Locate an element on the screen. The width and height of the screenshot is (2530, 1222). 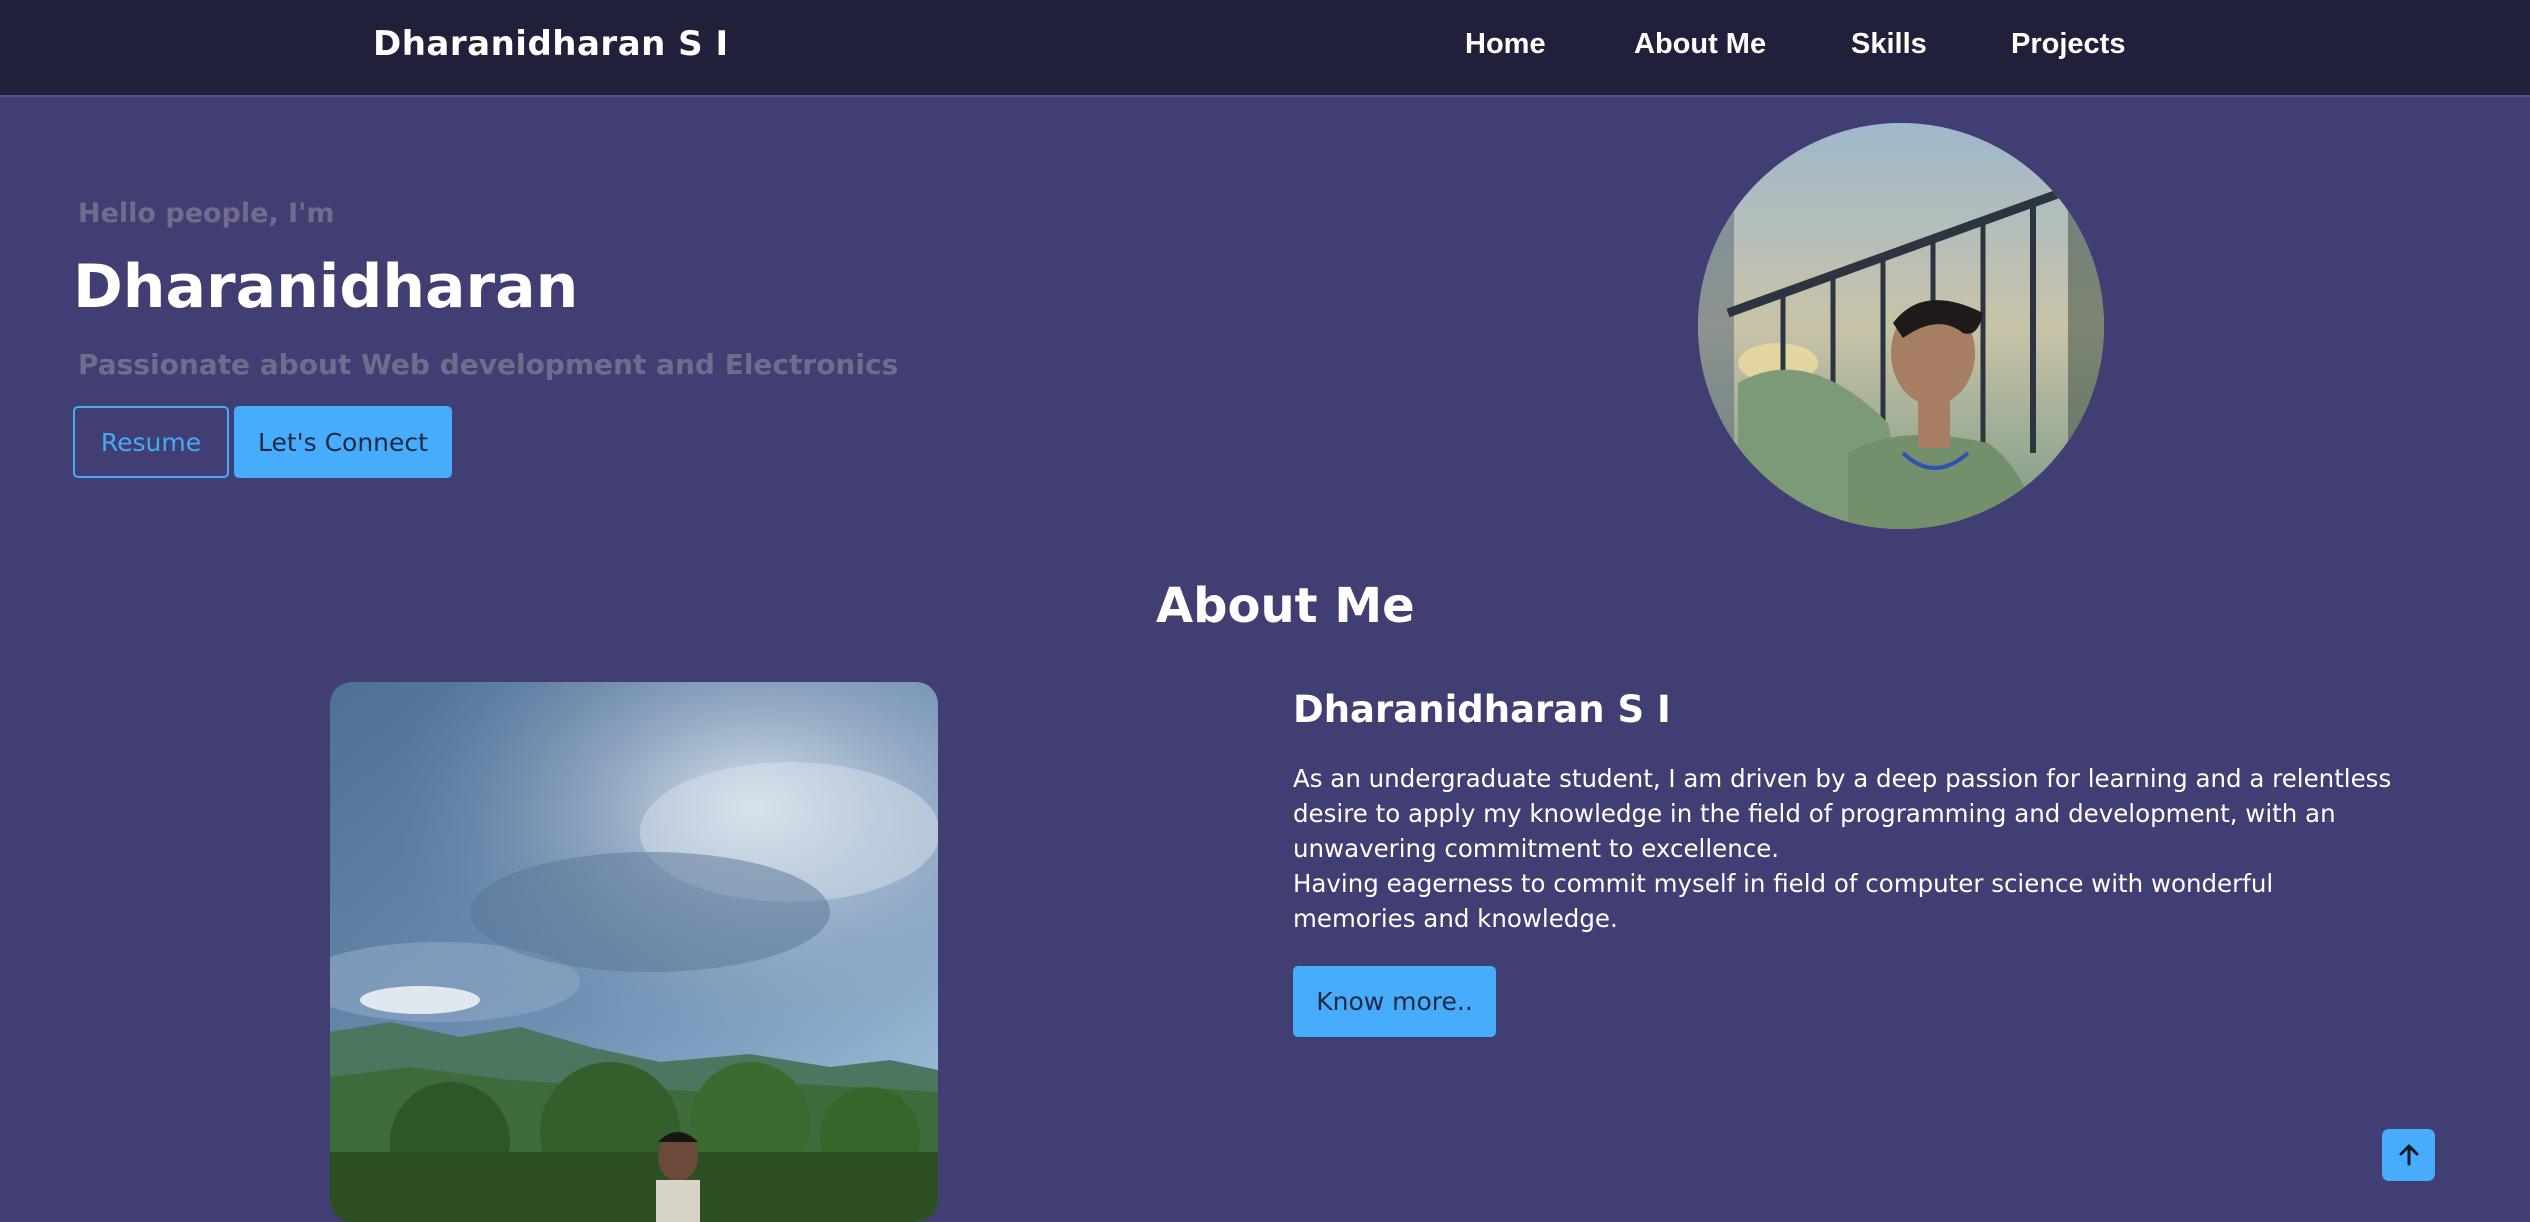
profile-photo-illustration is located at coordinates (1901, 326).